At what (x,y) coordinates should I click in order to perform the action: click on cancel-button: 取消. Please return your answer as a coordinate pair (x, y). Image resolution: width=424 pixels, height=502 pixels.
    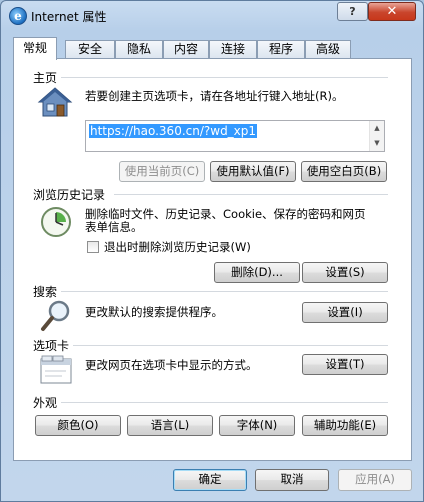
    Looking at the image, I should click on (292, 480).